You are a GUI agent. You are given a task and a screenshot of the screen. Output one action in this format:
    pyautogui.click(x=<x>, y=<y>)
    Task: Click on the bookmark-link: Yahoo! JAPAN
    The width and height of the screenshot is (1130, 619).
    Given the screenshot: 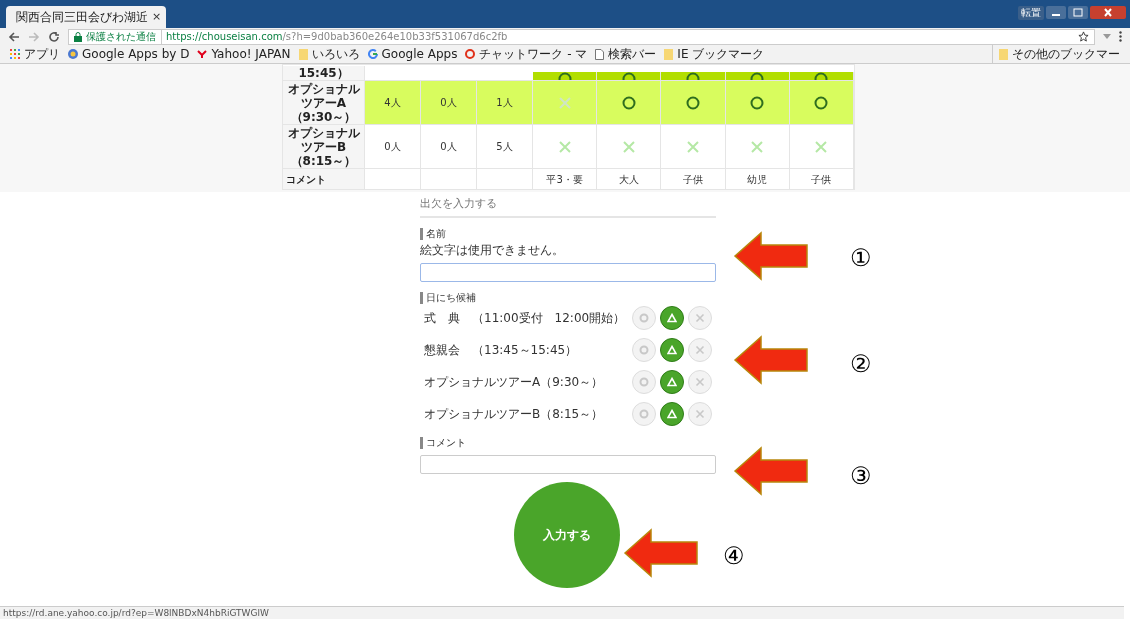 What is the action you would take?
    pyautogui.click(x=251, y=54)
    